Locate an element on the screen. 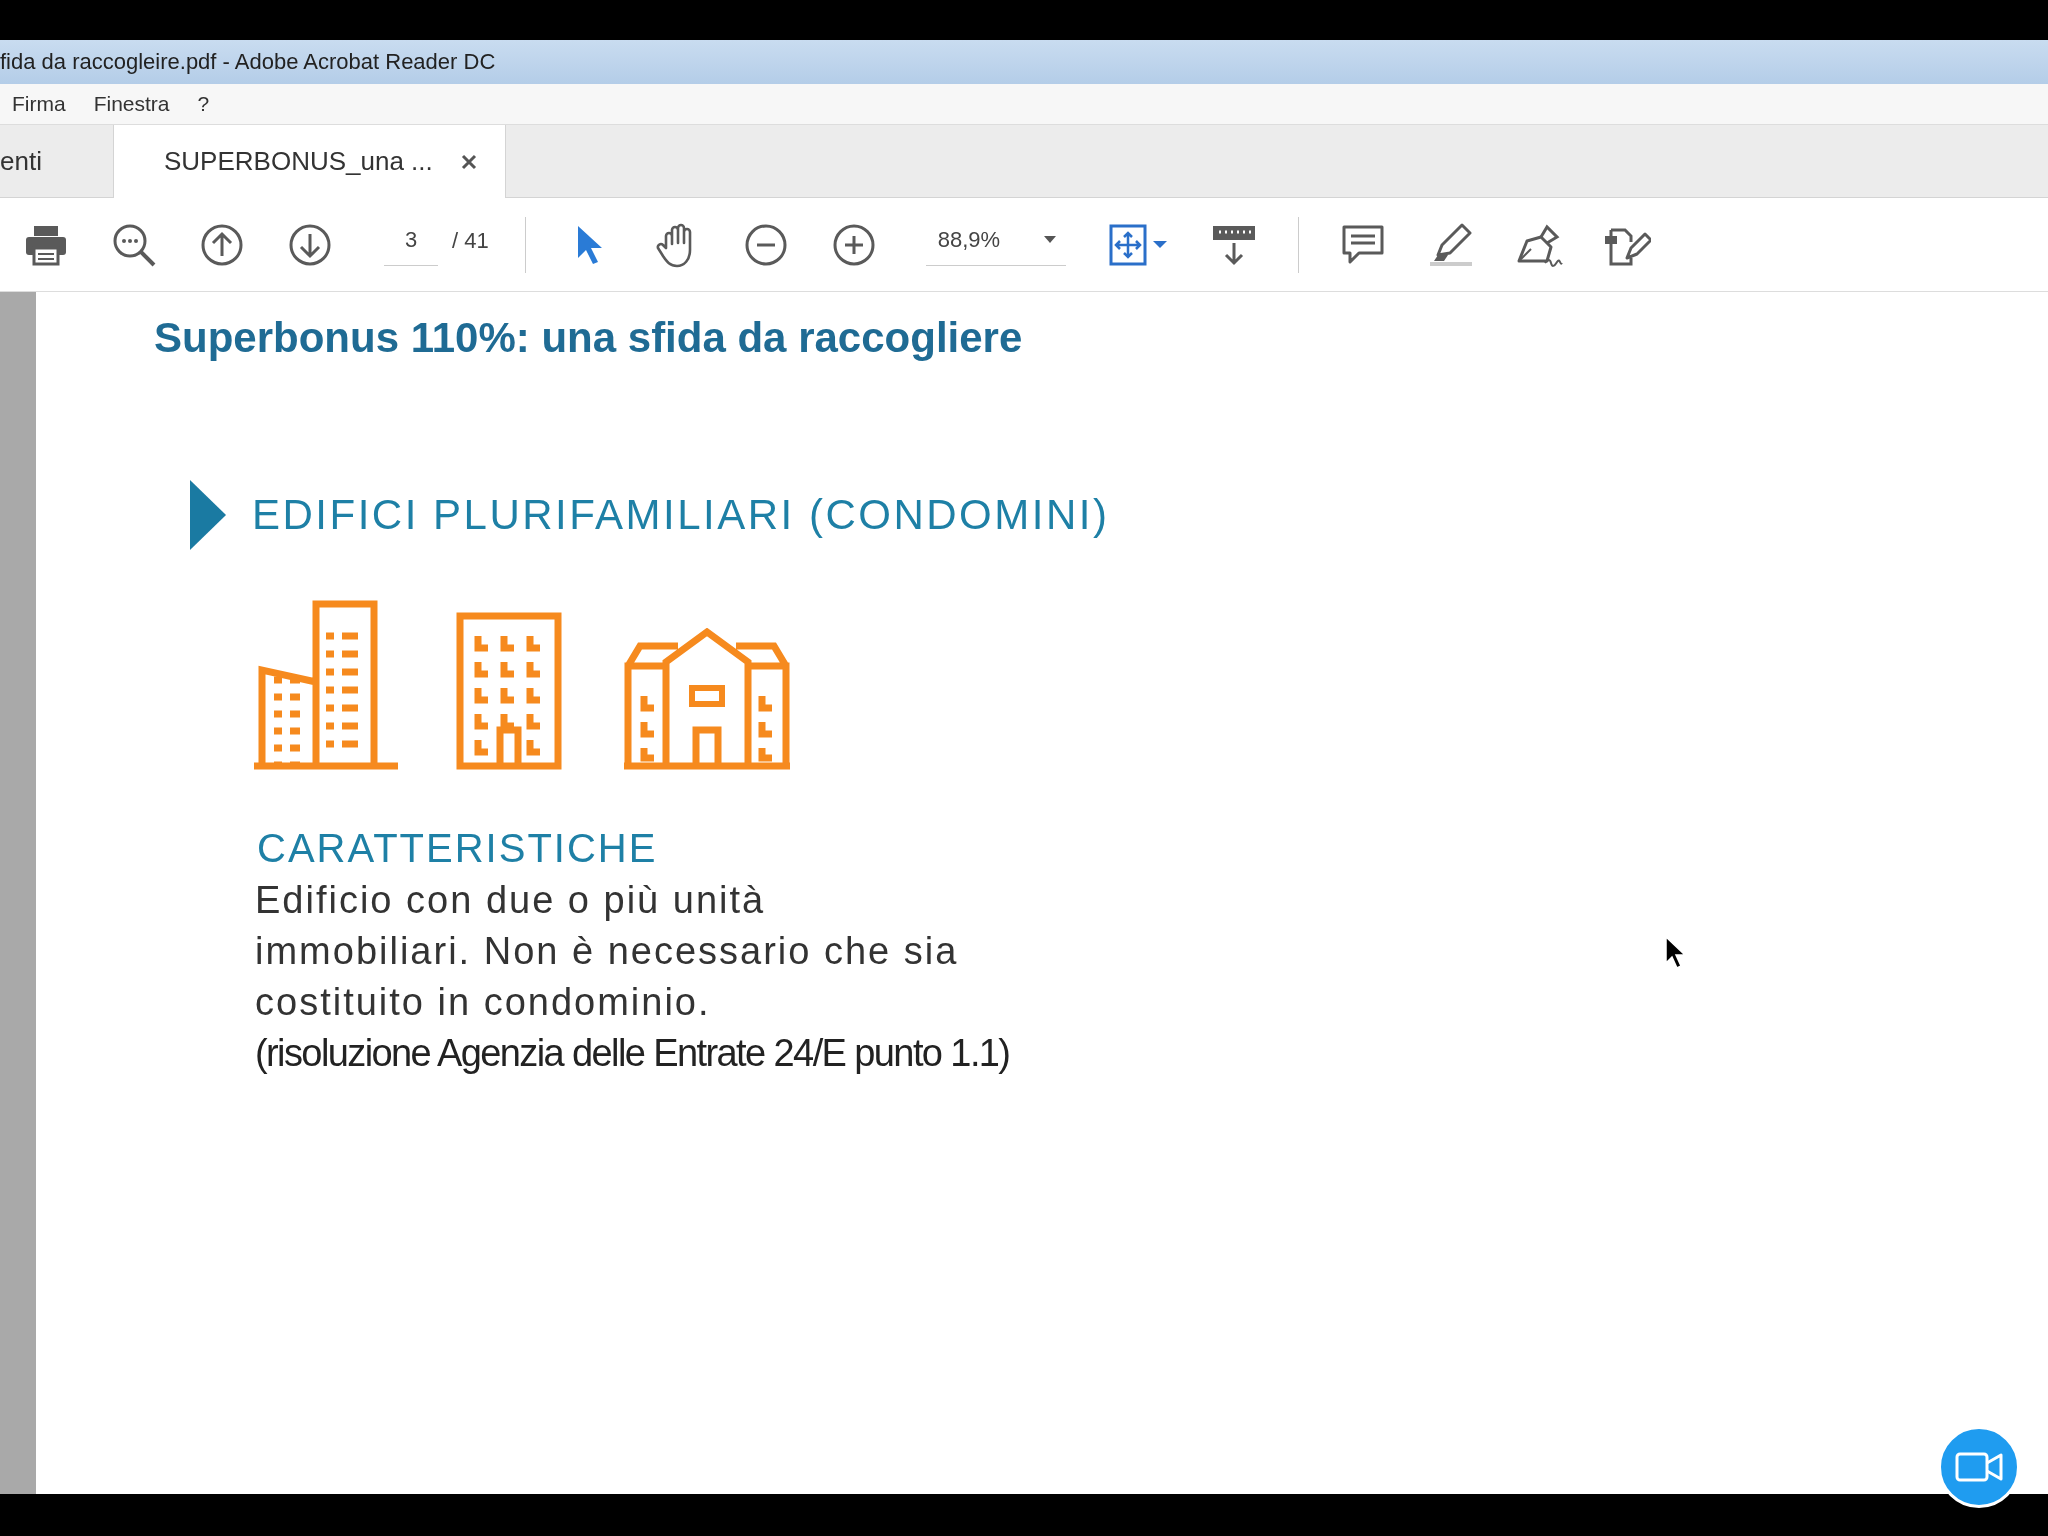  citation-text: (risoluzione Agenzia delle Entrate 24/E punto 1.1) is located at coordinates (633, 1053).